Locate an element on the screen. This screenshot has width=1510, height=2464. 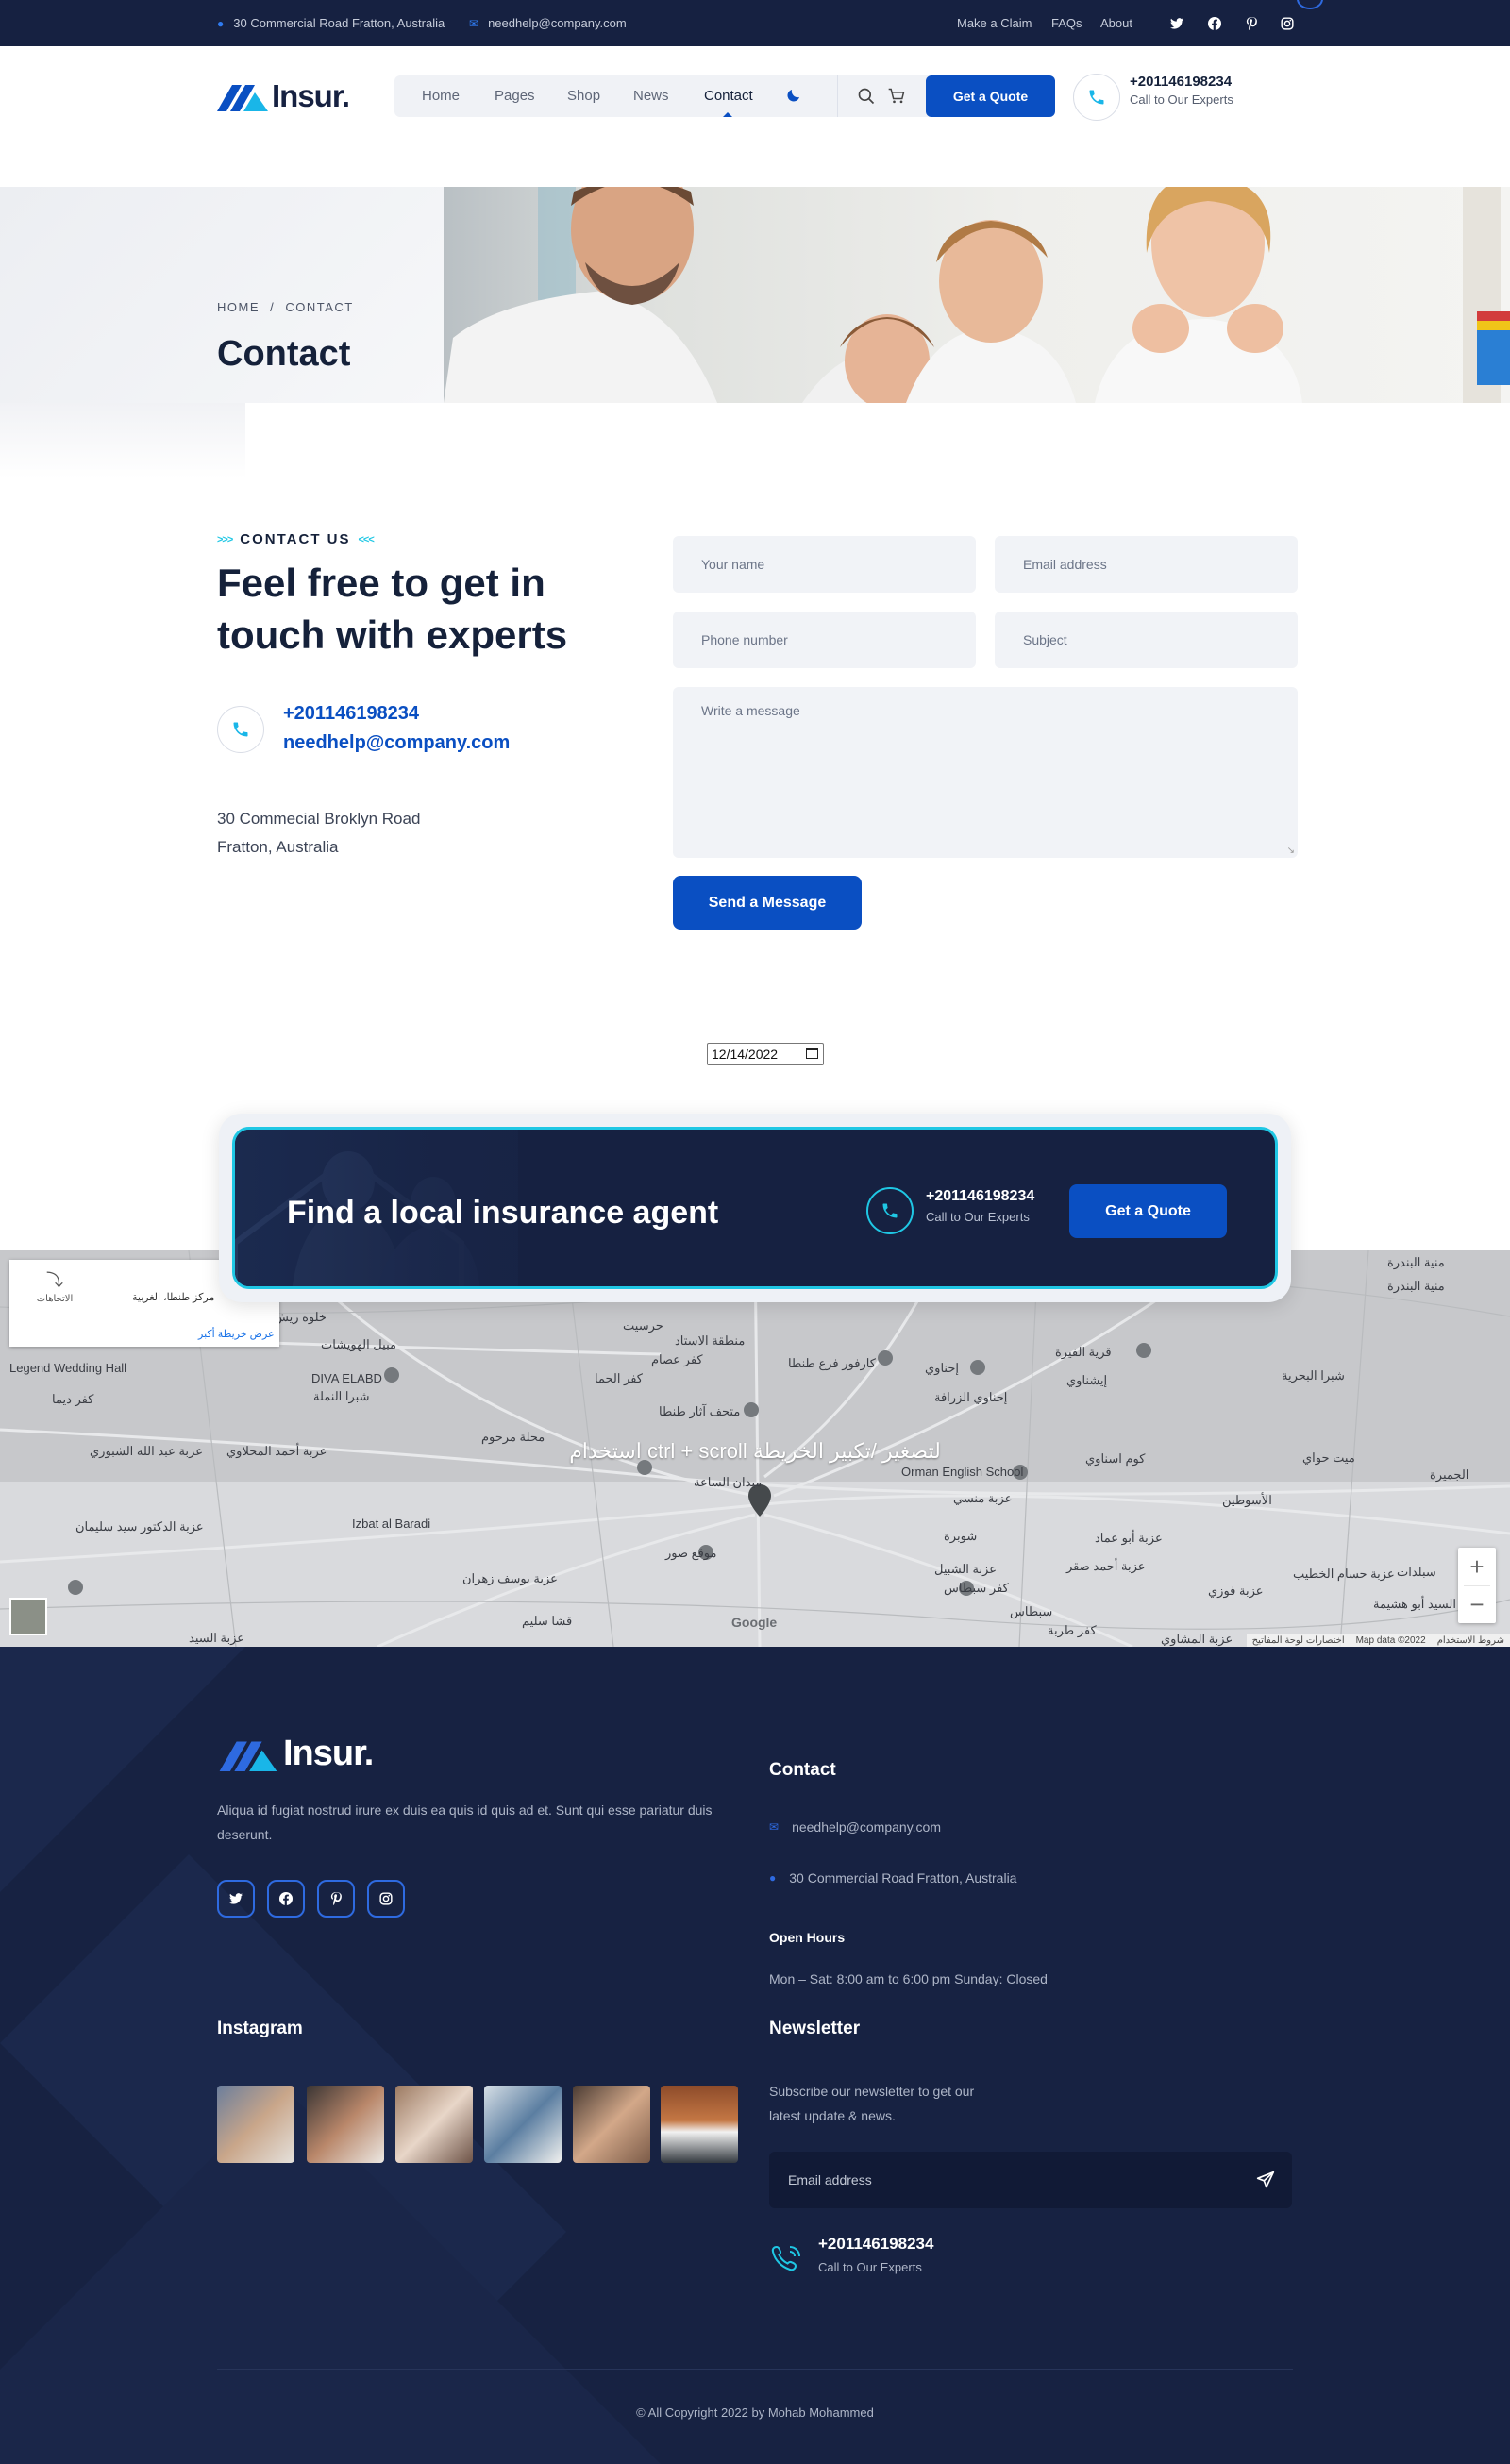
footer-twitter-icon is located at coordinates (236, 1899).